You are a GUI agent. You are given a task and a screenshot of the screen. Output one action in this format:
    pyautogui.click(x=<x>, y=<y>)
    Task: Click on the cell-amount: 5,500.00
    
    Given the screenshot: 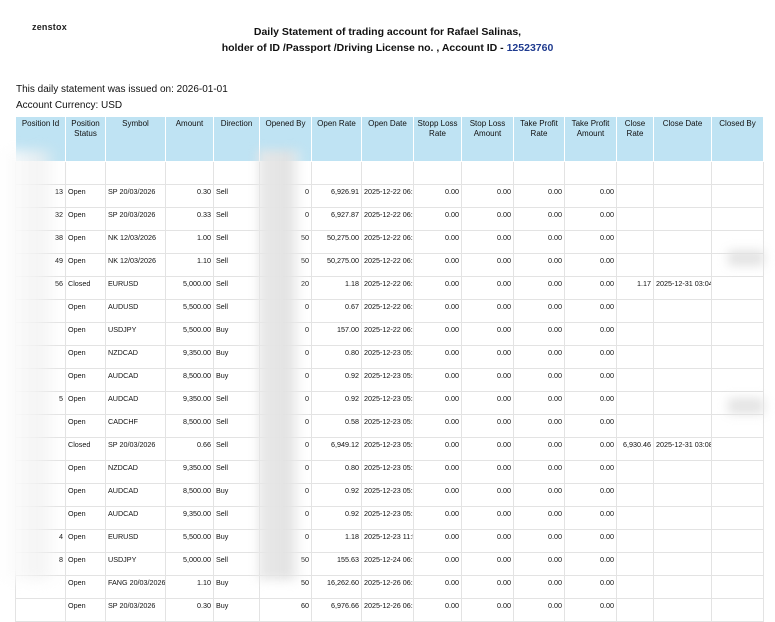 What is the action you would take?
    pyautogui.click(x=189, y=541)
    